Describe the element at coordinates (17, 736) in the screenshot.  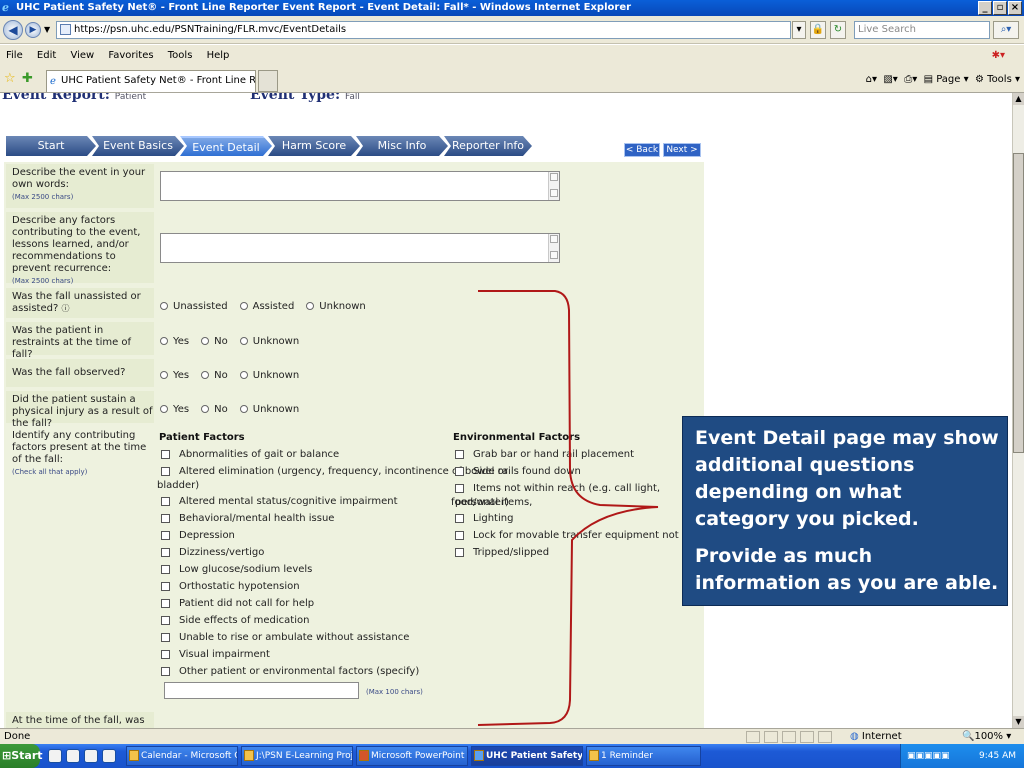
I see `status-text: Done` at that location.